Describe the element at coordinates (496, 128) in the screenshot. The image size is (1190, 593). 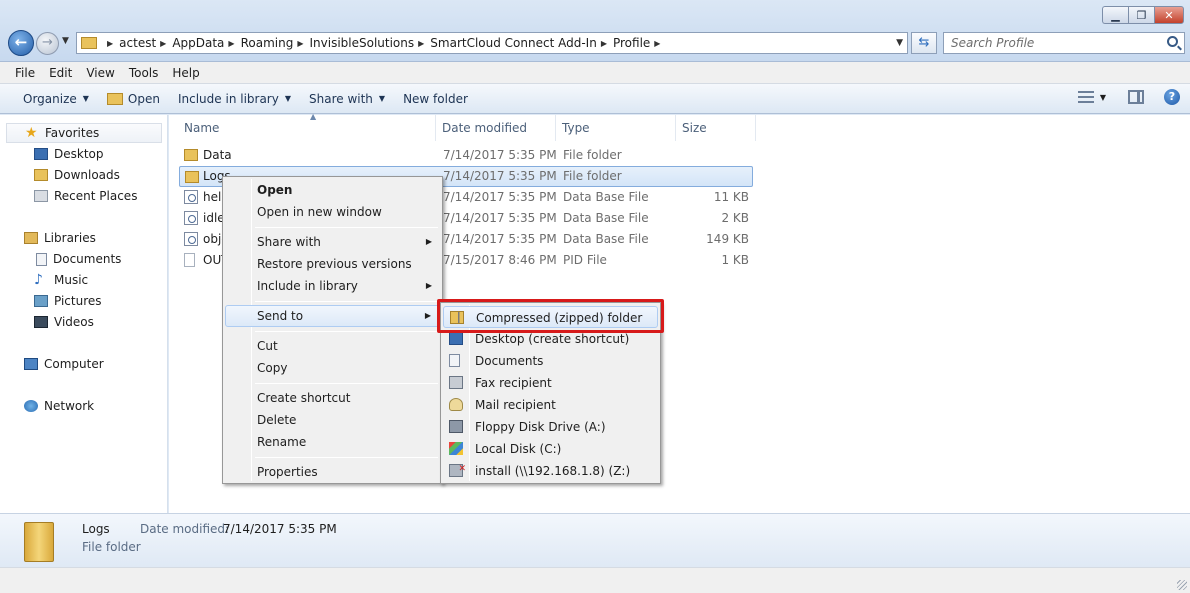
I see `column-header-date-modified: Date modified` at that location.